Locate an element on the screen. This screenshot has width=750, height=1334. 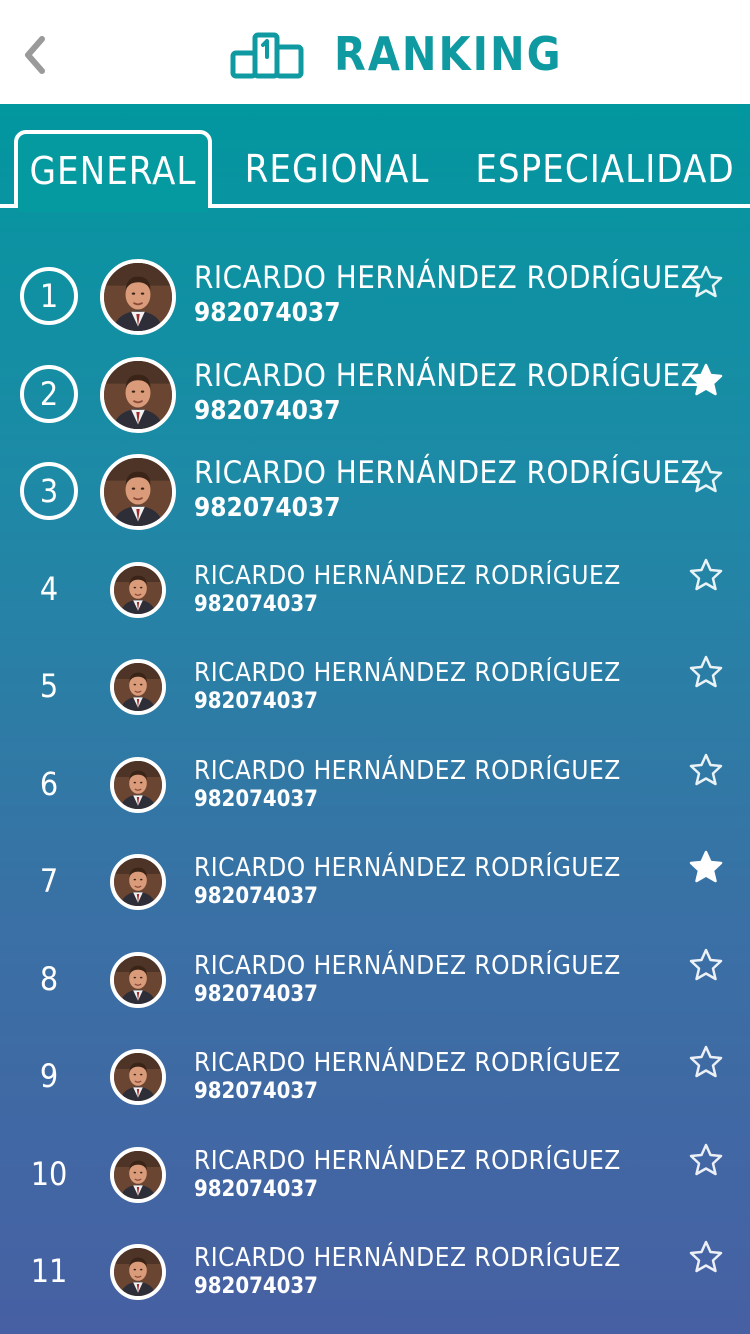
ranking-row: 4 RICARDO HERNÁNDEZ RODRÍGUEZ 982074037 is located at coordinates (375, 594).